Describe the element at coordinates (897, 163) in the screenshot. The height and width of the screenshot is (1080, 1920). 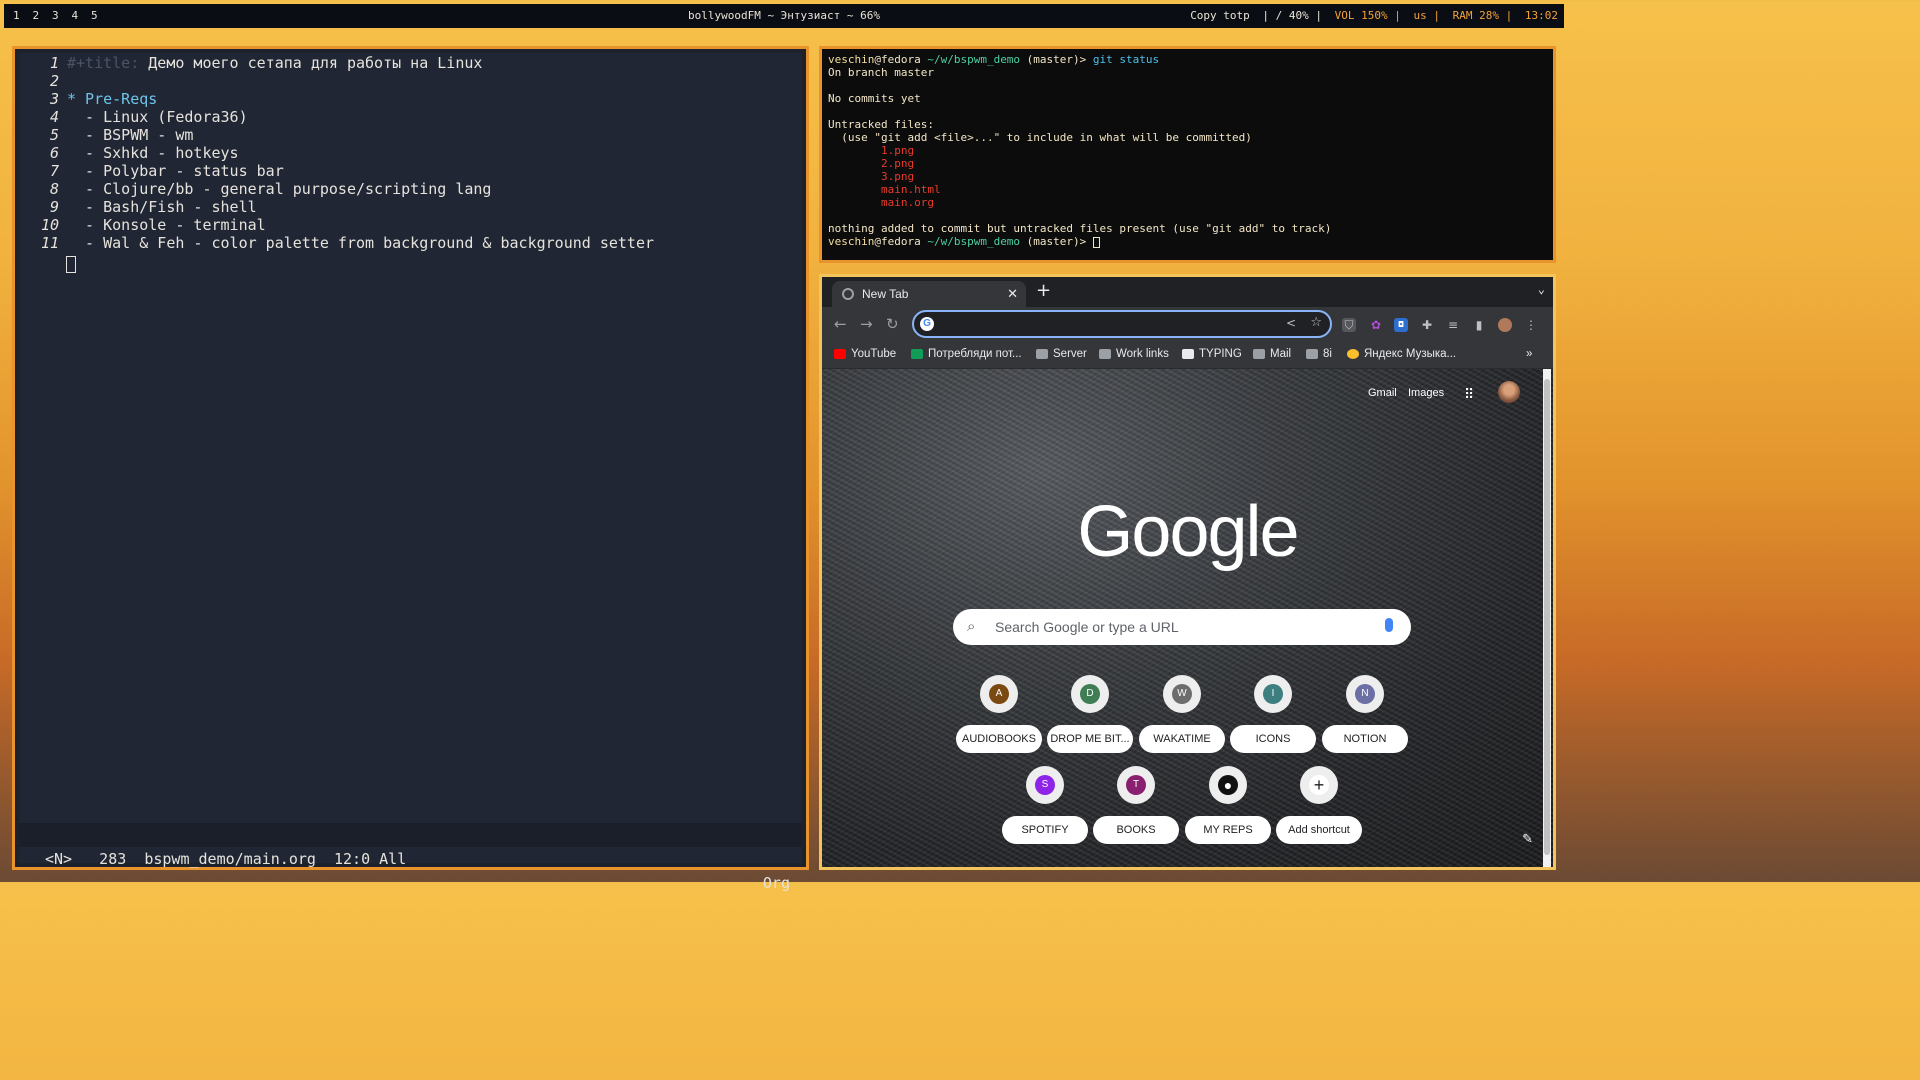
I see `untracked-file: 2.png` at that location.